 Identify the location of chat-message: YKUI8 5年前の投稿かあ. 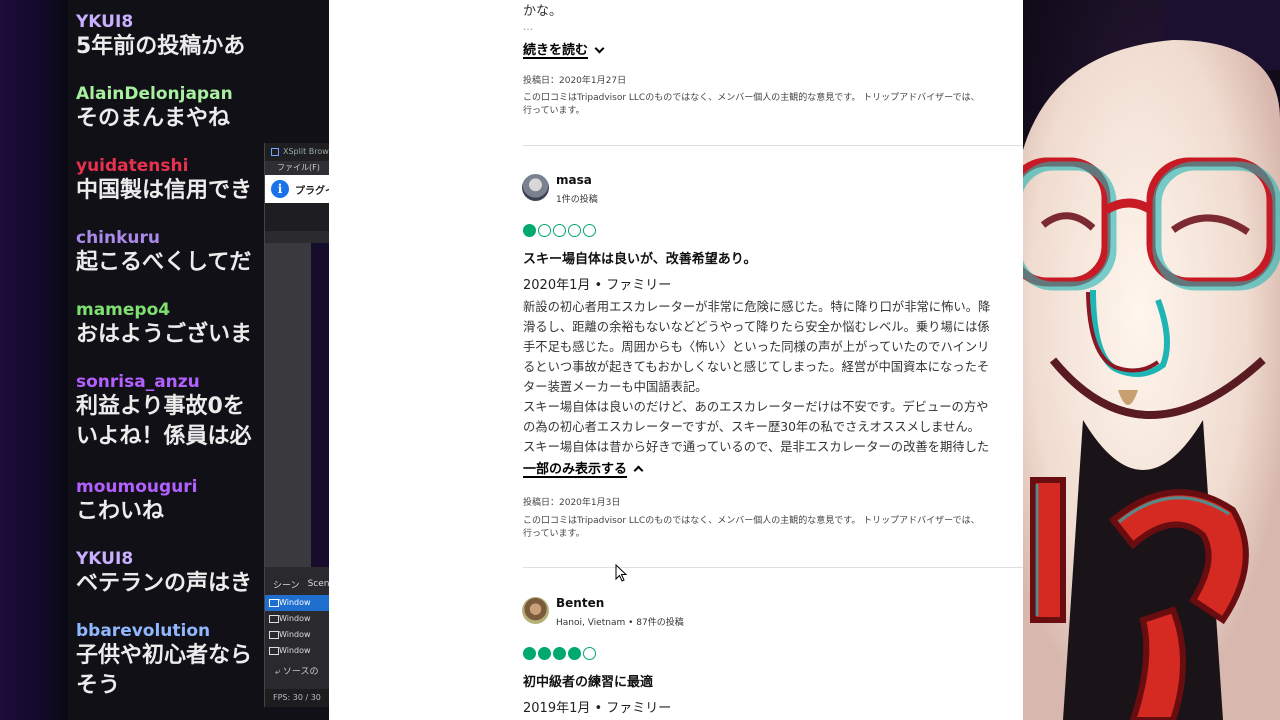
(203, 37).